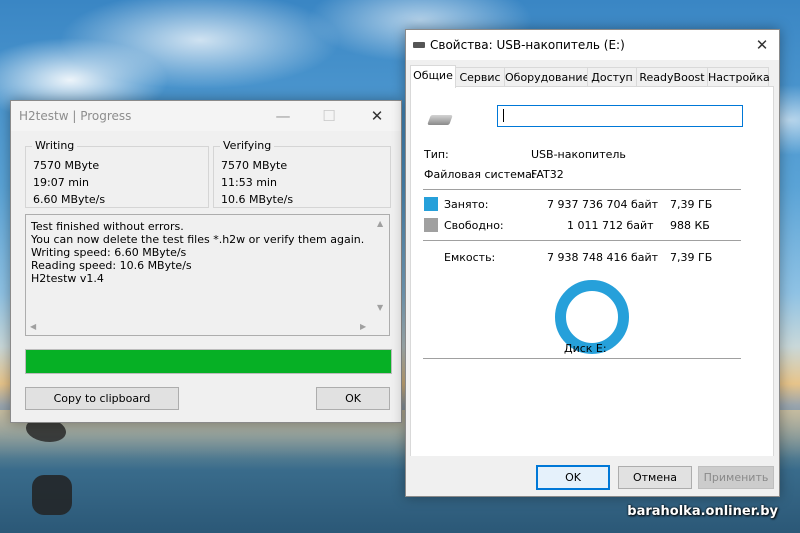  Describe the element at coordinates (67, 278) in the screenshot. I see `log-line: H2testw v1.4` at that location.